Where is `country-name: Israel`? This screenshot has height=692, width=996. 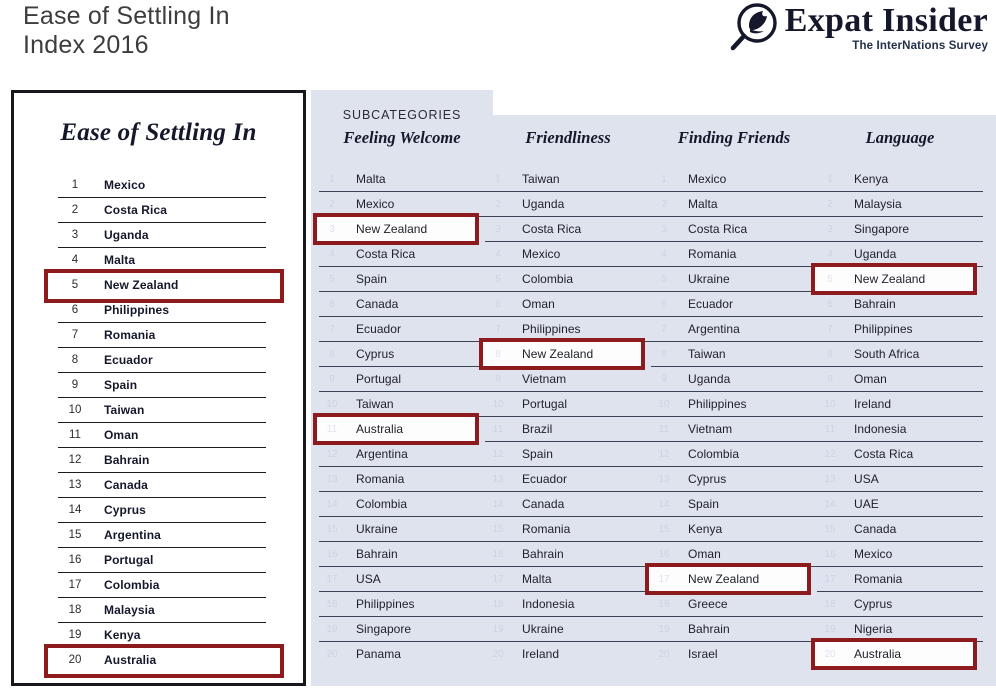
country-name: Israel is located at coordinates (703, 654).